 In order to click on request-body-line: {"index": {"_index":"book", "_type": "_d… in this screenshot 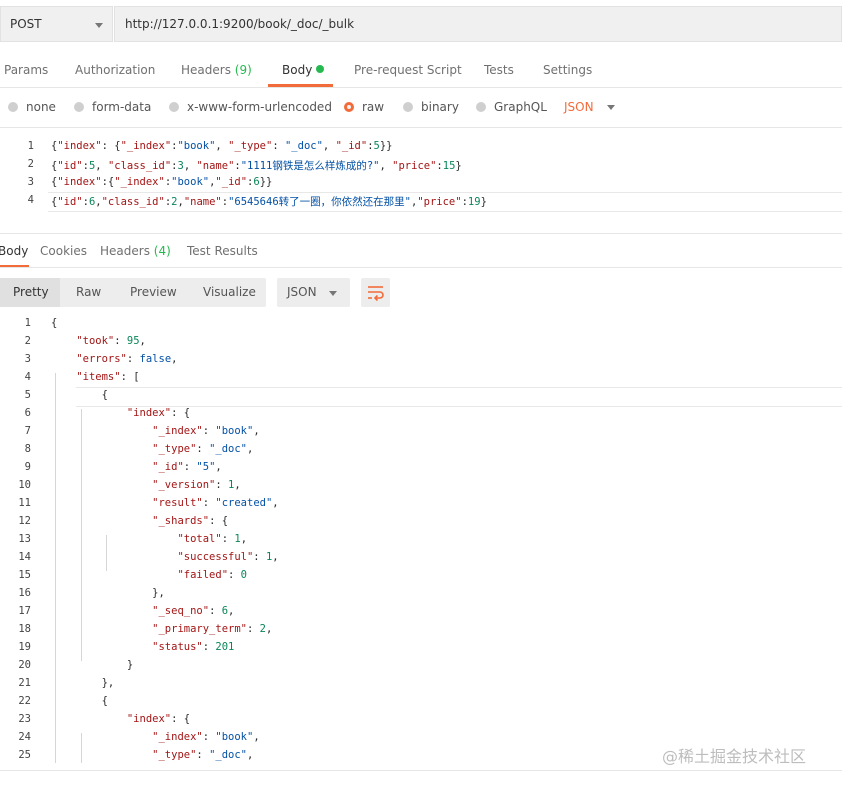, I will do `click(222, 146)`.